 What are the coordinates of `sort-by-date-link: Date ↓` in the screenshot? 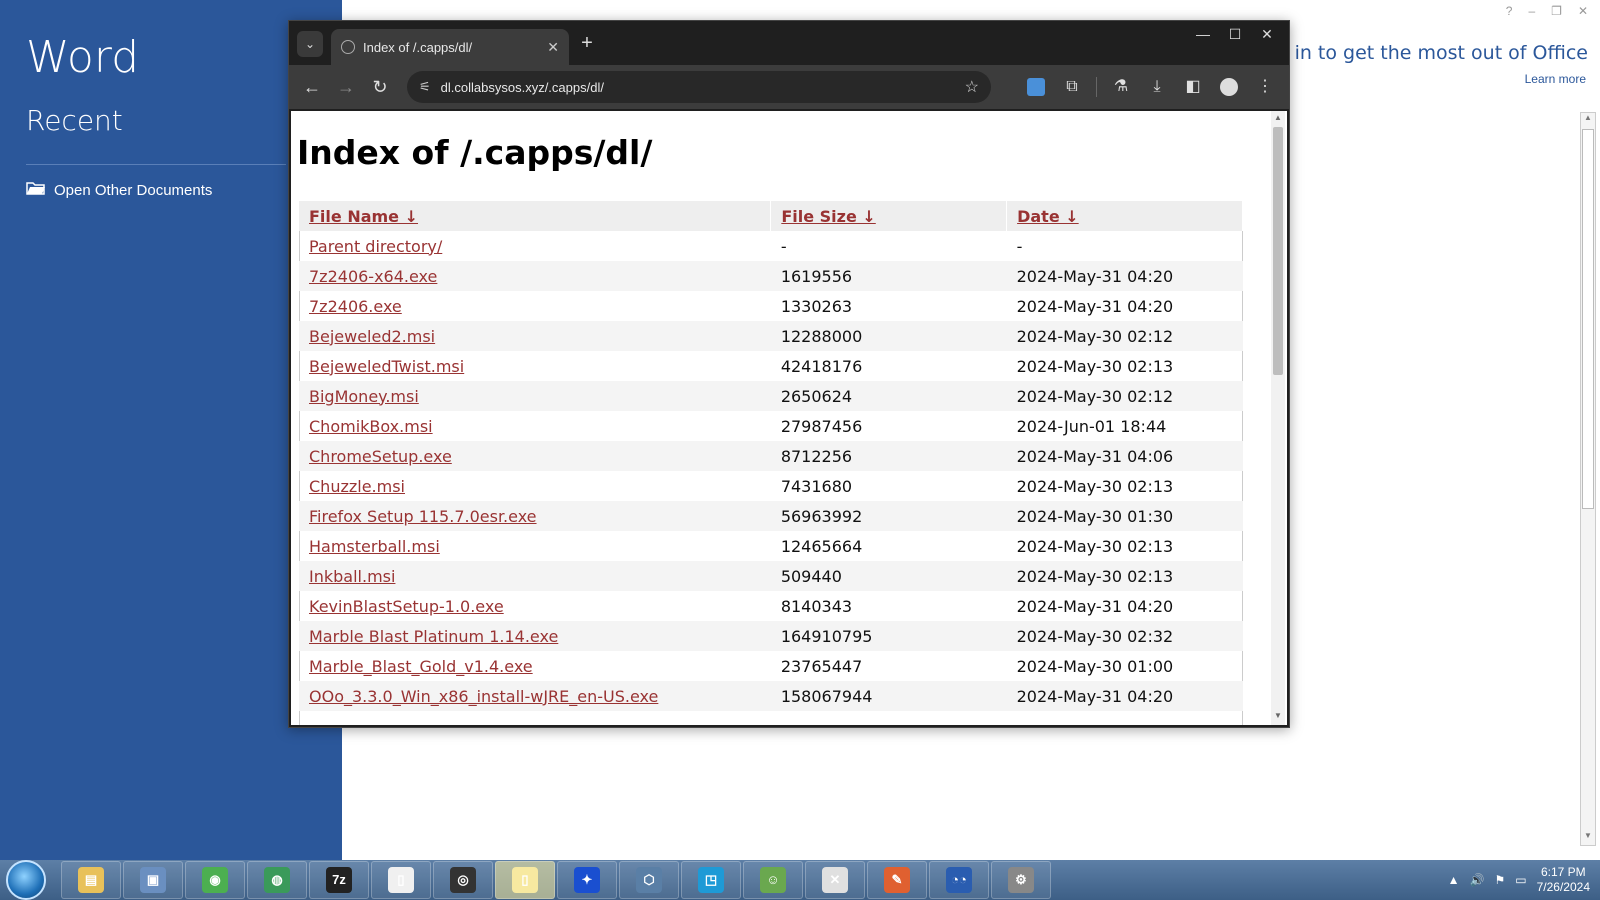 It's located at (1048, 216).